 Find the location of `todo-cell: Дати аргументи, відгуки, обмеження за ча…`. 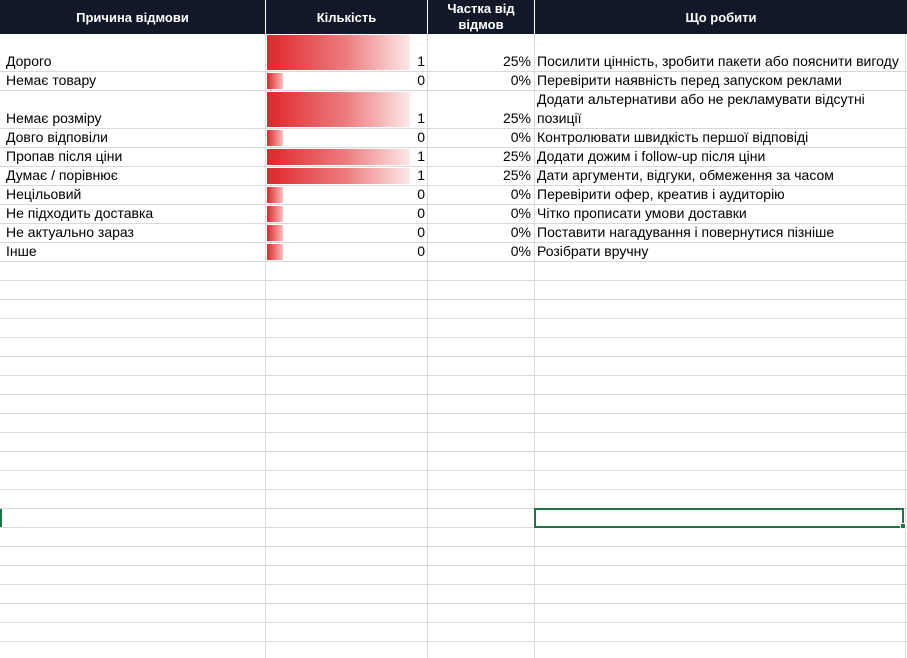

todo-cell: Дати аргументи, відгуки, обмеження за ча… is located at coordinates (721, 176).